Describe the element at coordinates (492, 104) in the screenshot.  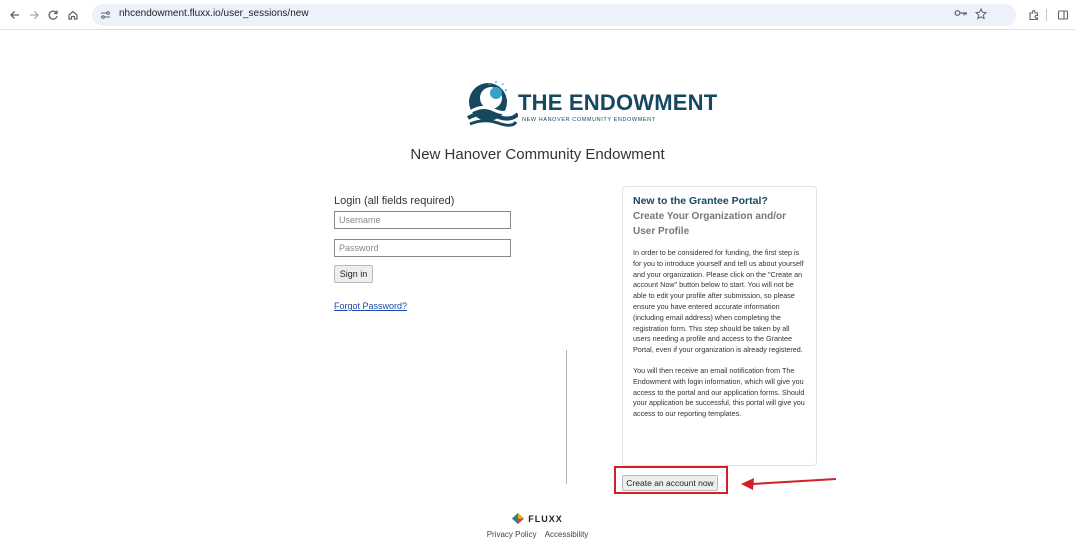
I see `wave-sun-logo-icon` at that location.